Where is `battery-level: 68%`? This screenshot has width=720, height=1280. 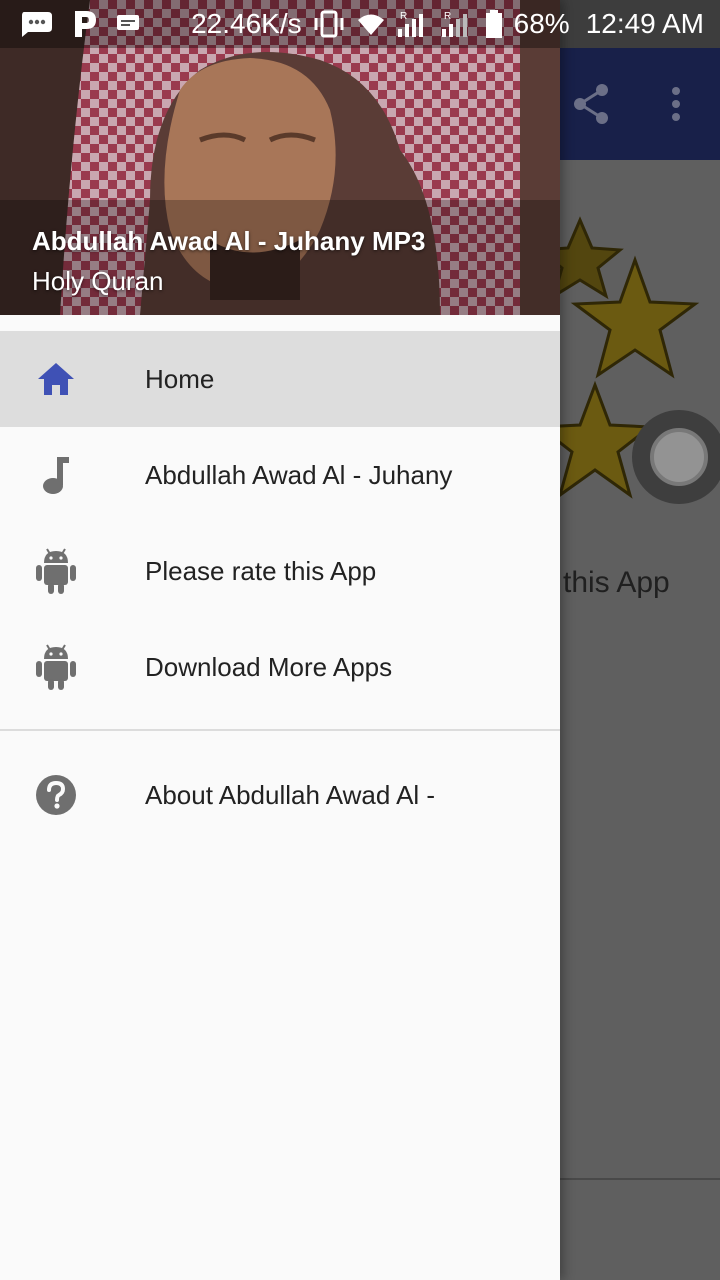
battery-level: 68% is located at coordinates (541, 23).